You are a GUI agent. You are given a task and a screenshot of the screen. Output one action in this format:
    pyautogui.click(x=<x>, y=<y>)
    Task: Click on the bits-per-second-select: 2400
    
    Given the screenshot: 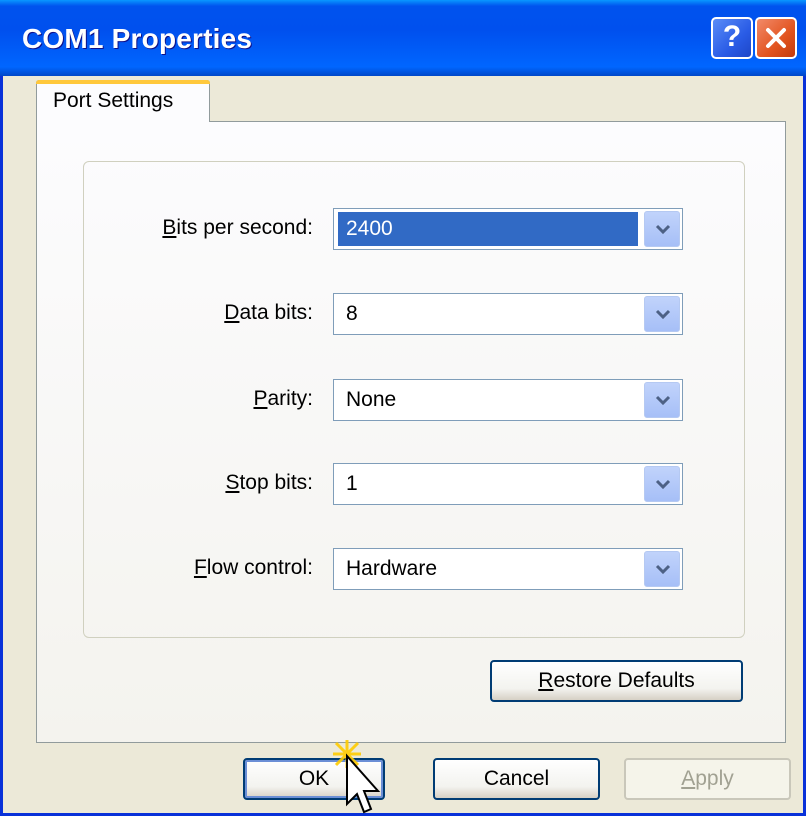 What is the action you would take?
    pyautogui.click(x=508, y=229)
    